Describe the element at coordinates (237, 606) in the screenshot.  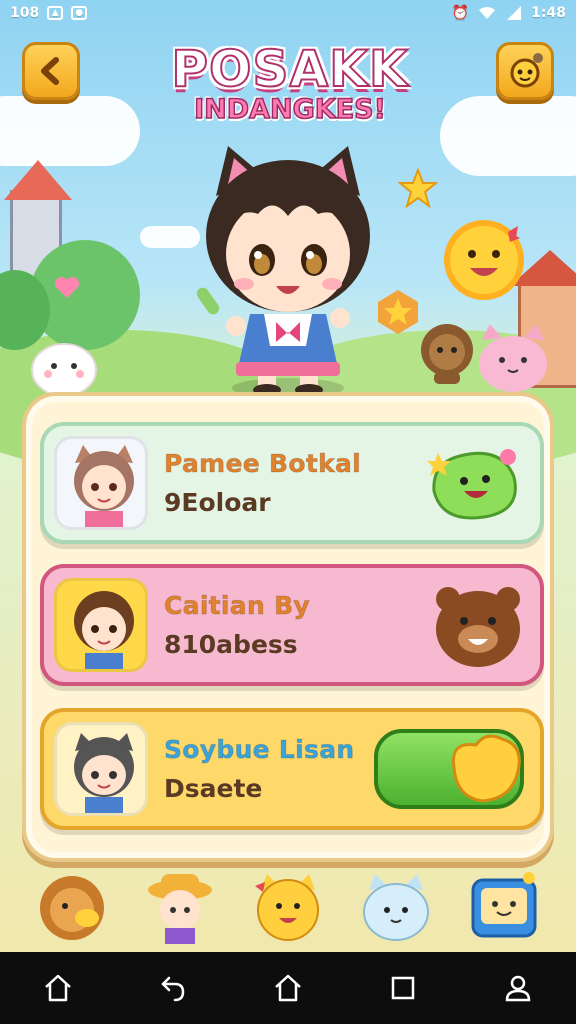
I see `character-name: Caitian By` at that location.